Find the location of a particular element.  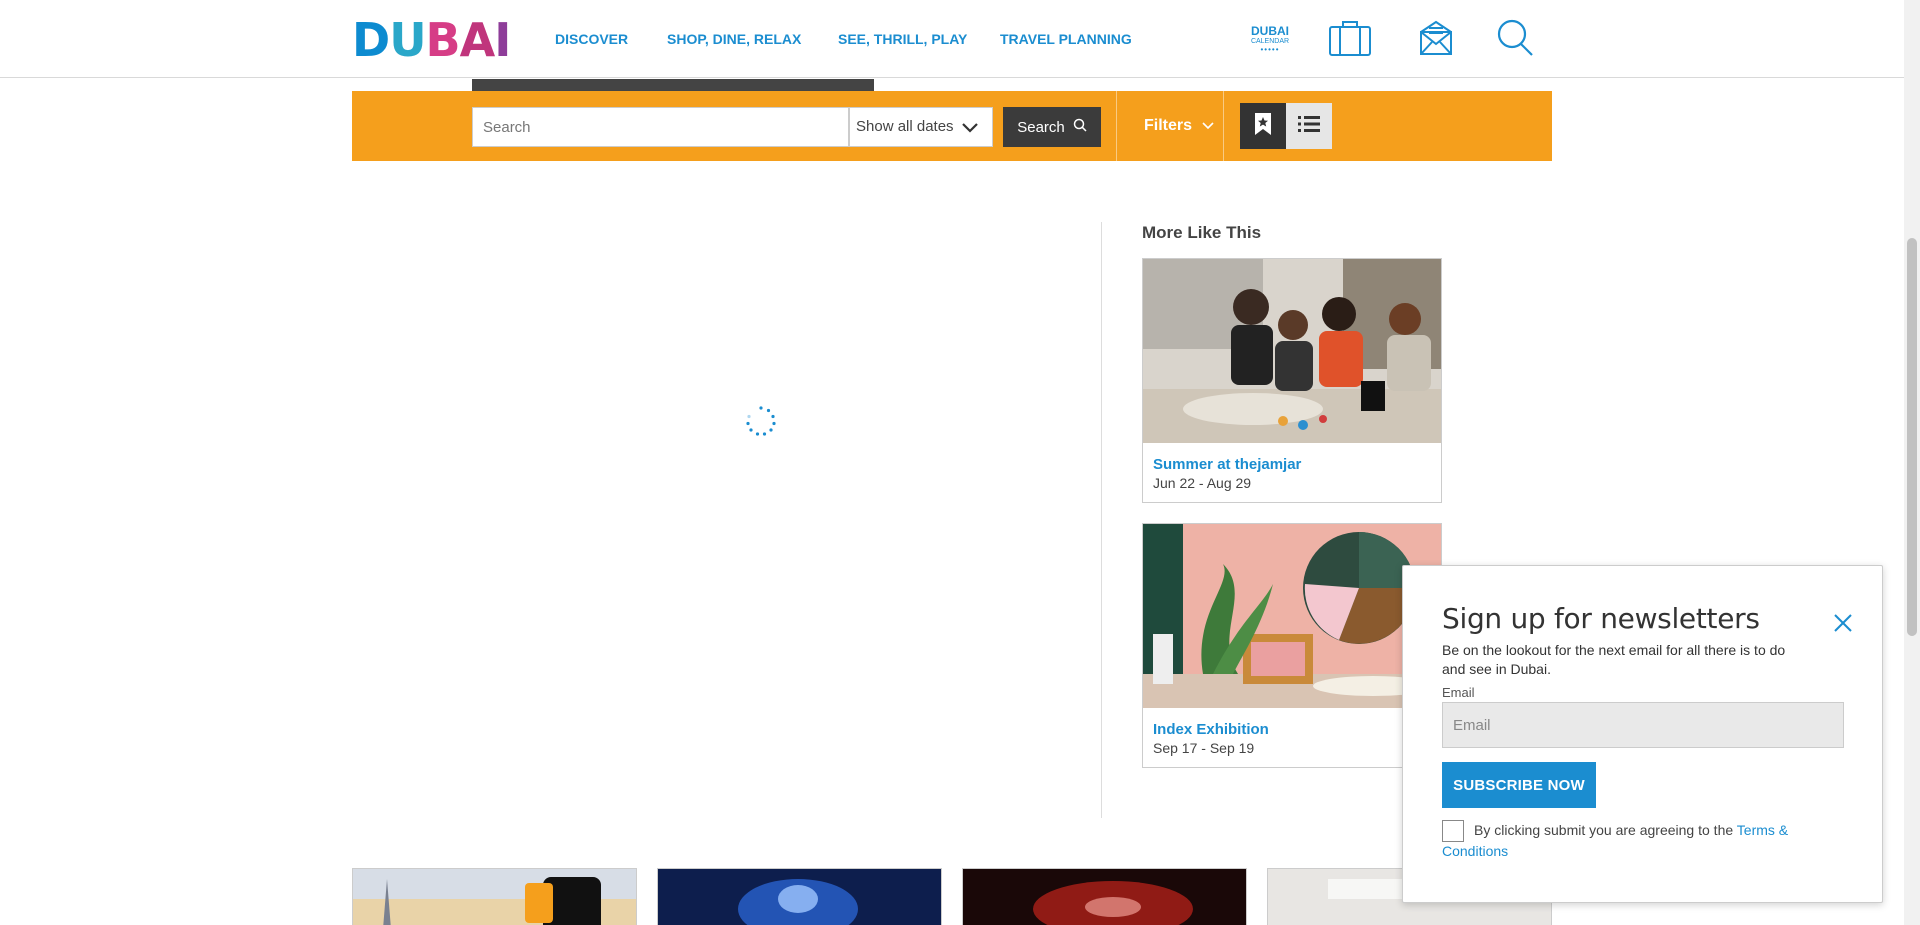

nav-travel-planning: TRAVEL PLANNING is located at coordinates (1066, 39).